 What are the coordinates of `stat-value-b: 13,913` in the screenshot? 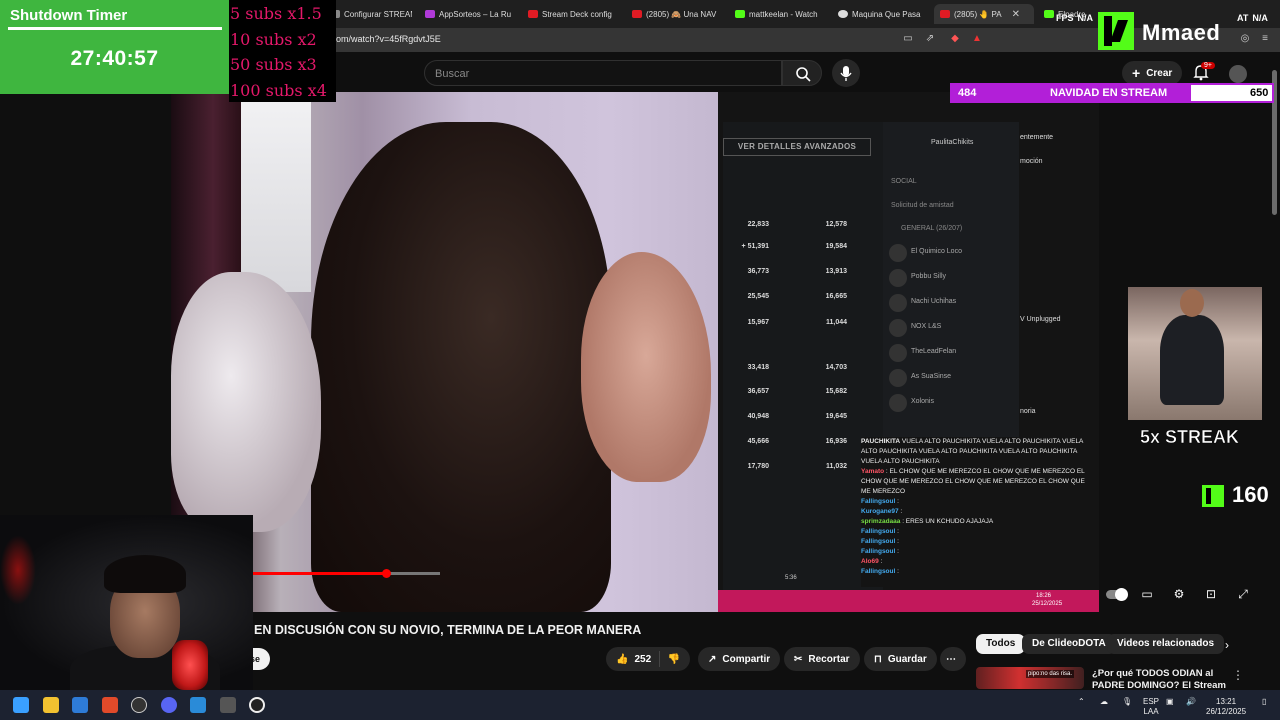 It's located at (836, 271).